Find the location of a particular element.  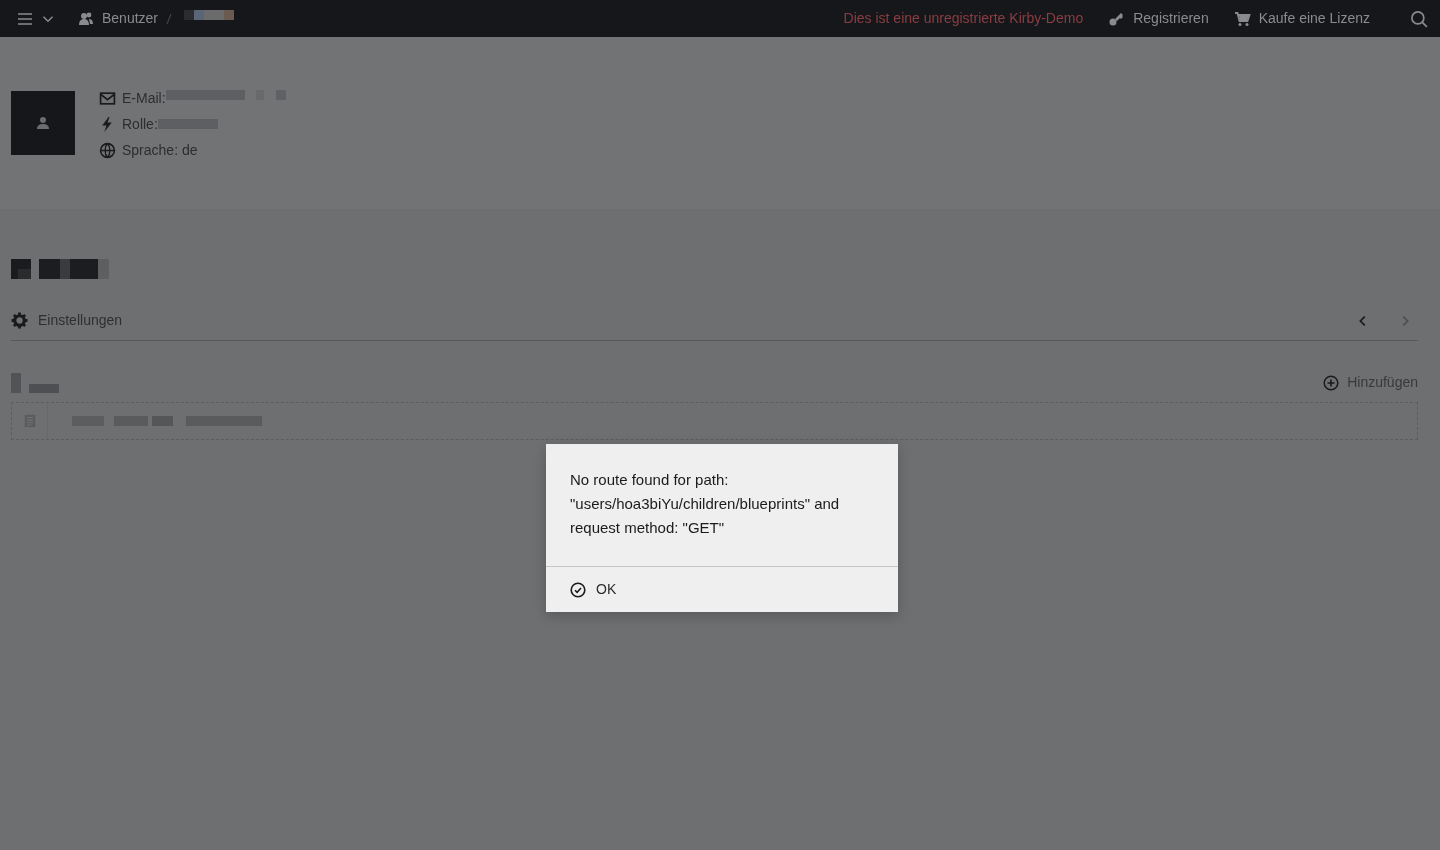

profile-field-label: Rolle: is located at coordinates (140, 124).